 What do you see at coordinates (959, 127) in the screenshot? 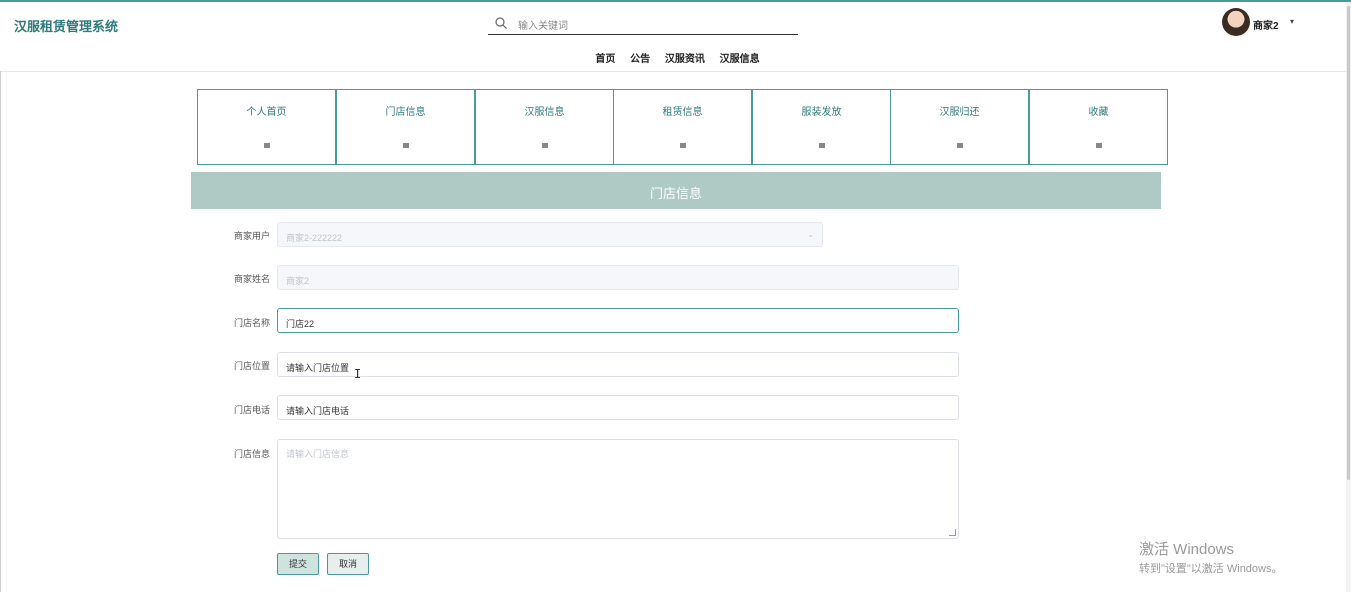
I see `tile-hanfu-return: 汉服归还` at bounding box center [959, 127].